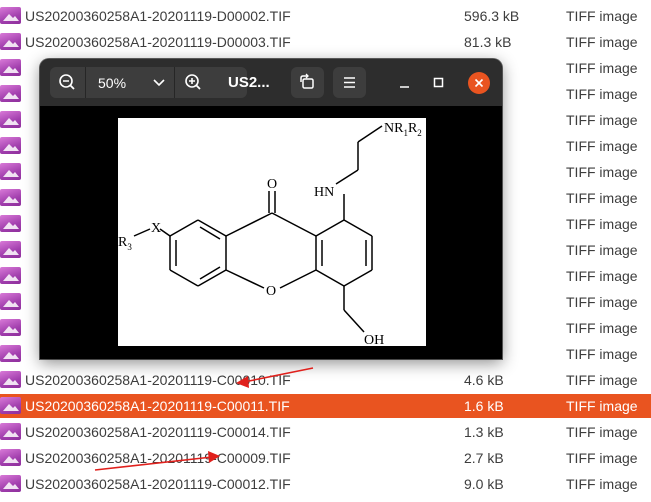  I want to click on close-icon, so click(479, 83).